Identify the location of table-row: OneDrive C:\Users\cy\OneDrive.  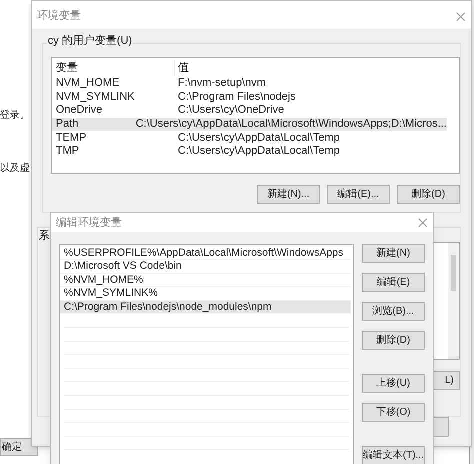
(249, 111).